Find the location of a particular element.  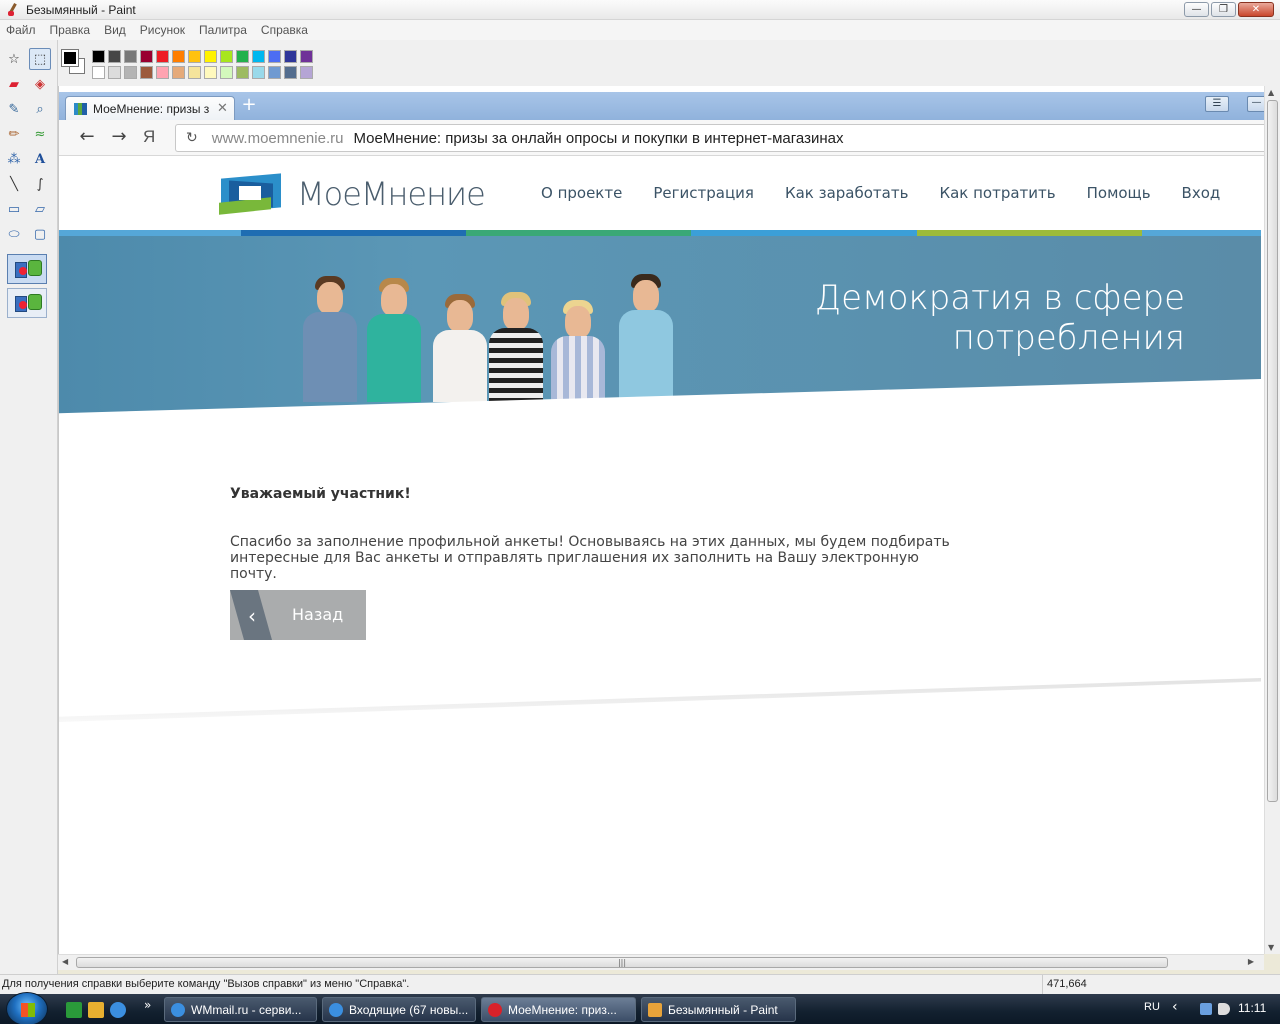

back-arrow-icon: ← is located at coordinates (87, 138).